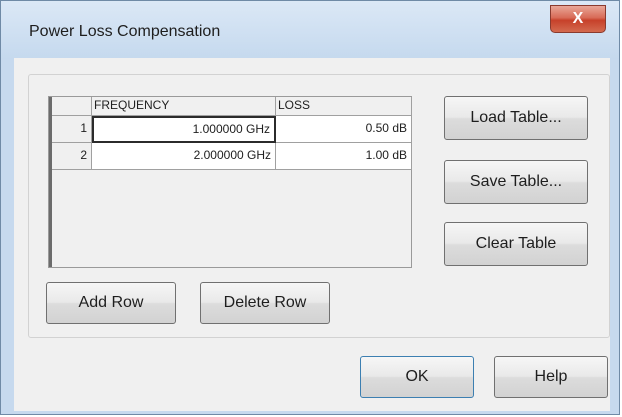 This screenshot has height=417, width=622. Describe the element at coordinates (184, 129) in the screenshot. I see `cell-frequency: 1.000000 GHz` at that location.